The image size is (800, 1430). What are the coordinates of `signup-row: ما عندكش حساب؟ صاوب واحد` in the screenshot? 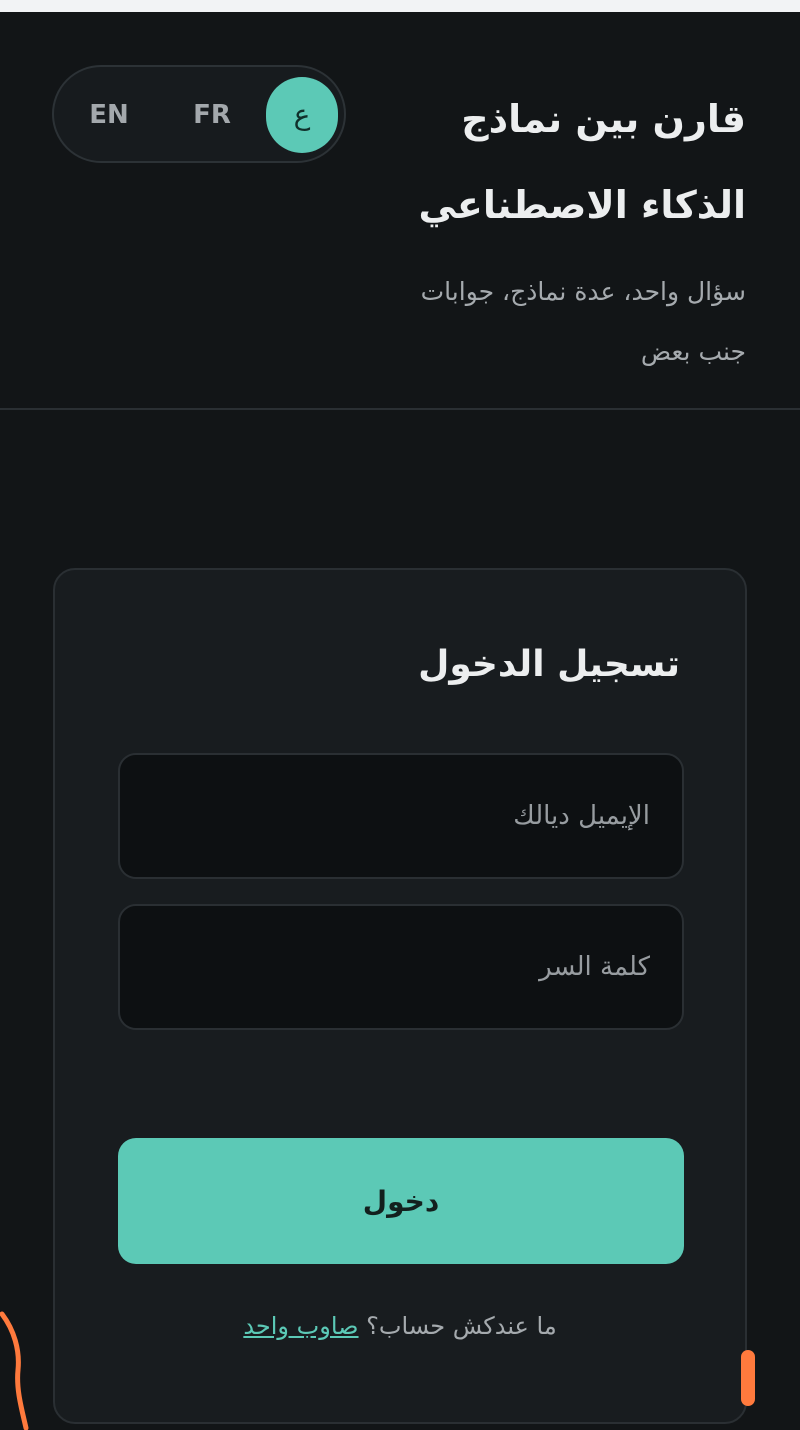 It's located at (400, 1326).